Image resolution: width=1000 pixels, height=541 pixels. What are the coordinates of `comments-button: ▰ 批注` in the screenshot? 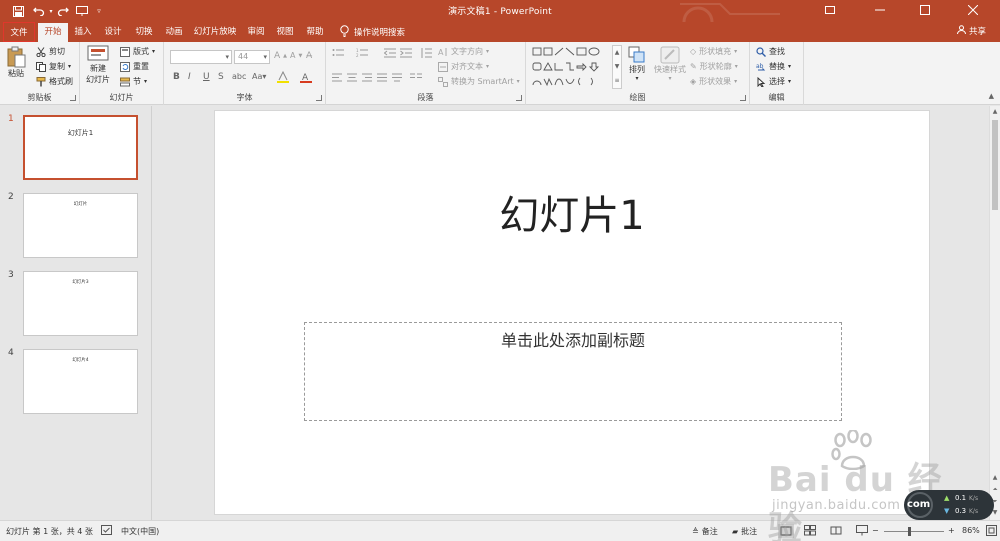 It's located at (744, 531).